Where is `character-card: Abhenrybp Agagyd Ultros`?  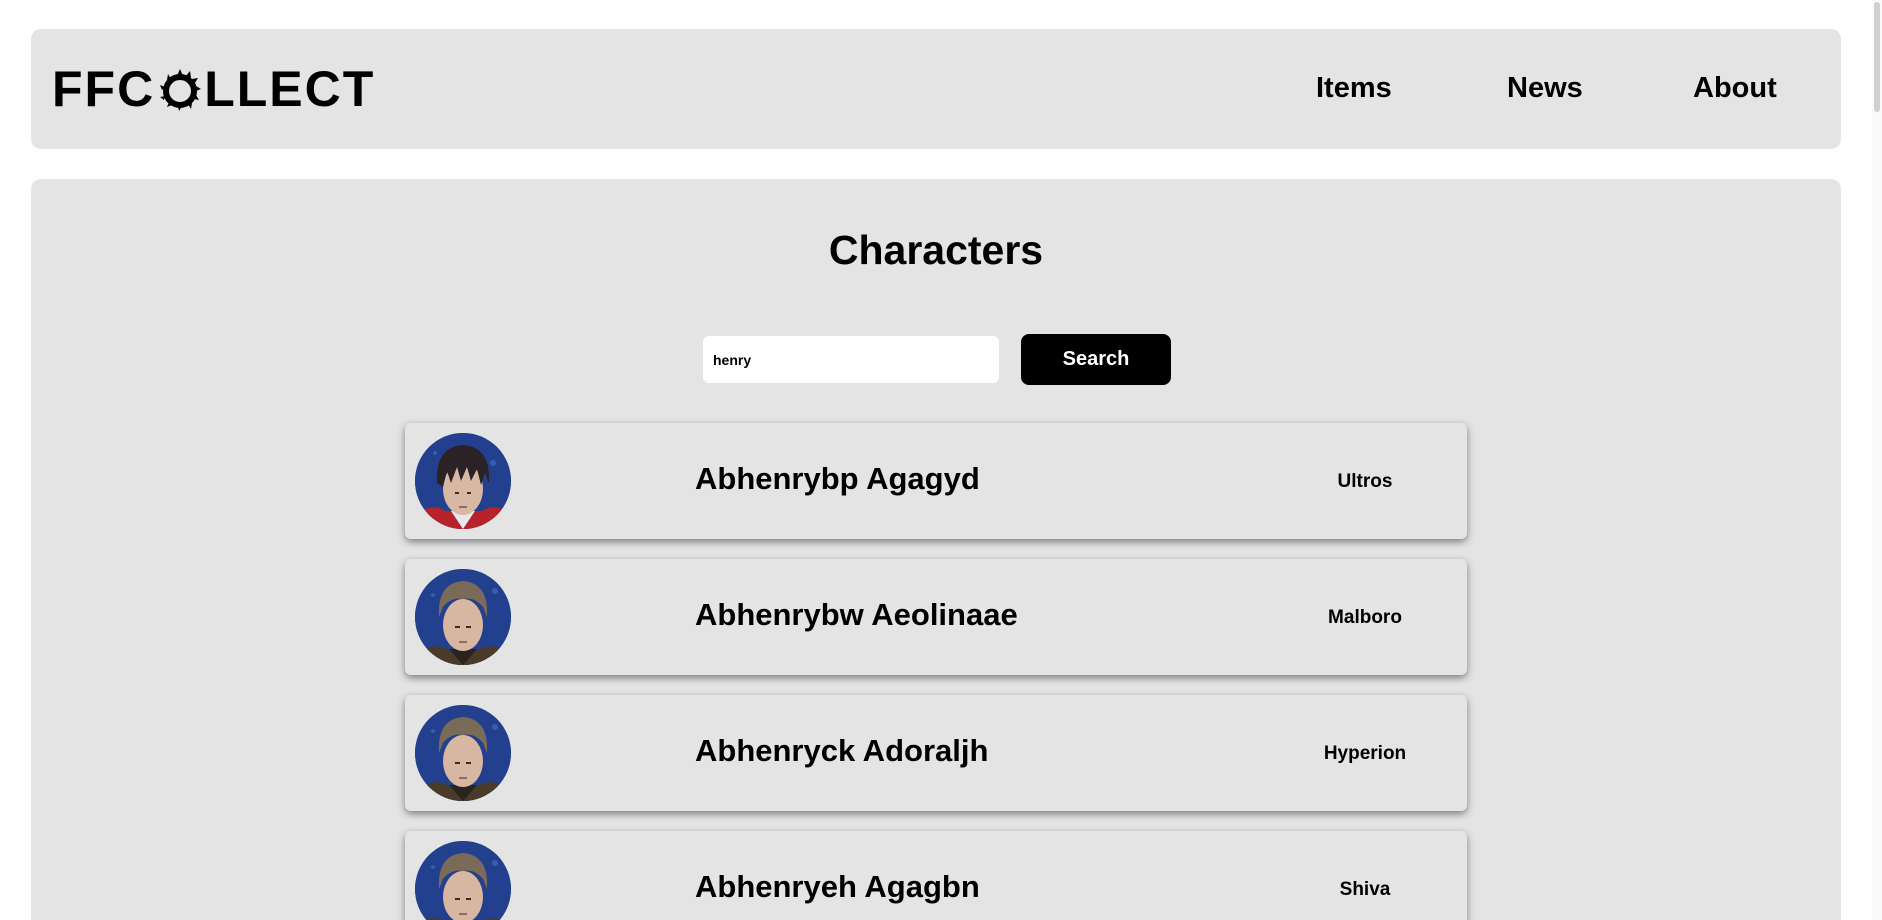
character-card: Abhenrybp Agagyd Ultros is located at coordinates (936, 481).